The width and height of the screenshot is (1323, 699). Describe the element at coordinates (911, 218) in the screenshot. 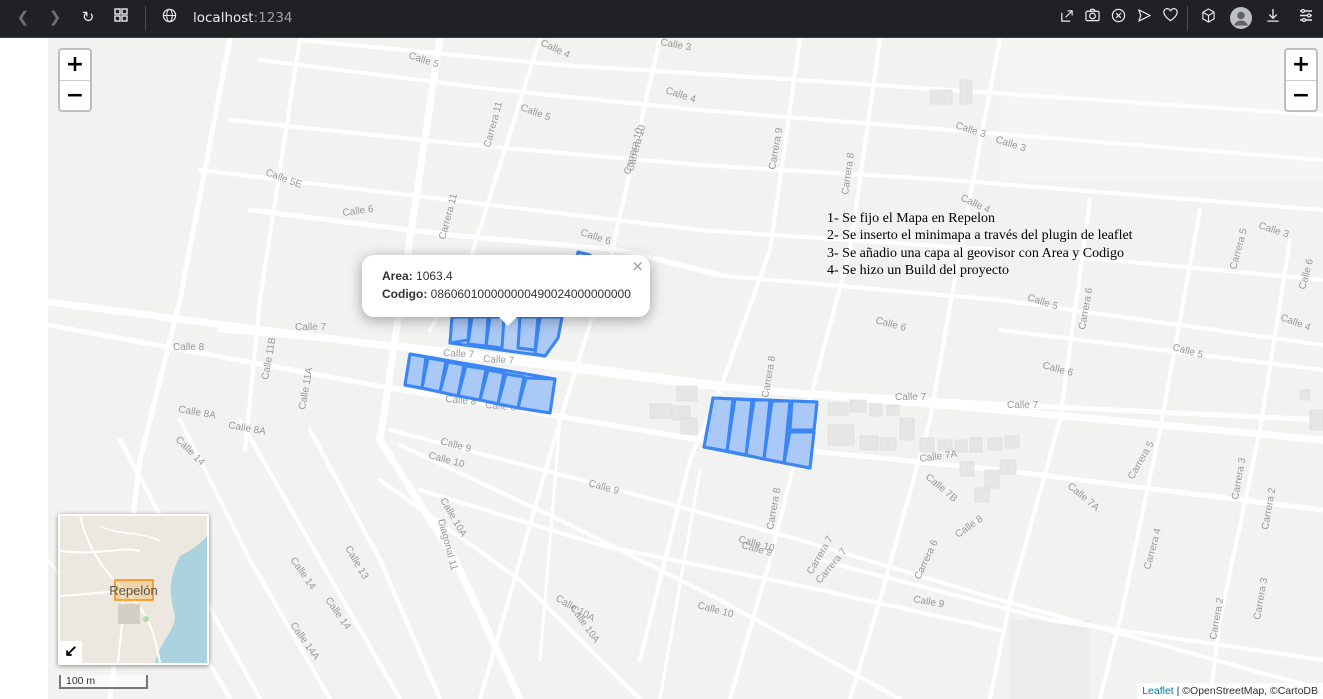

I see `note-item: 1- Se fijo el Mapa en Repelon` at that location.